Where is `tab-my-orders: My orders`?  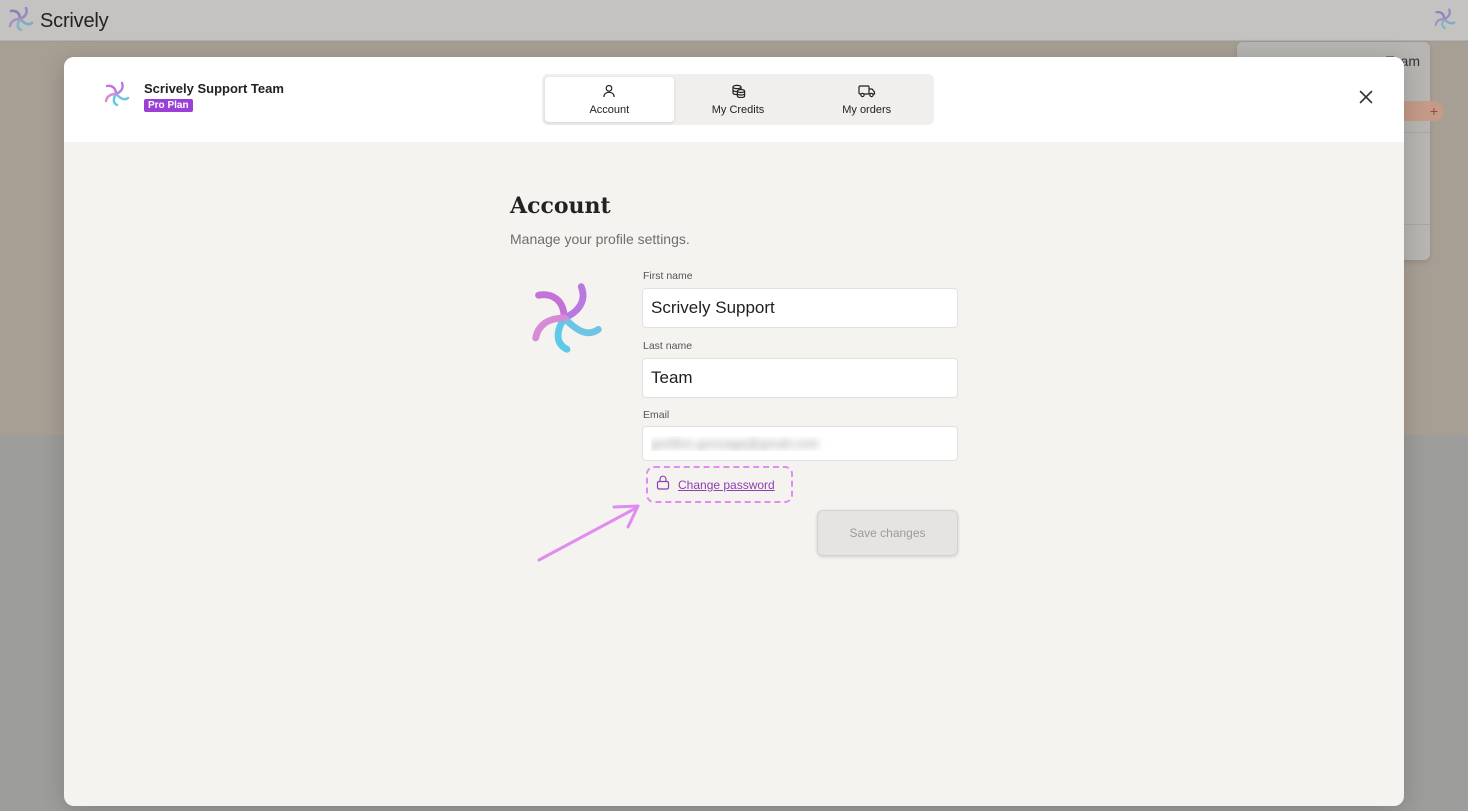
tab-my-orders: My orders is located at coordinates (866, 99).